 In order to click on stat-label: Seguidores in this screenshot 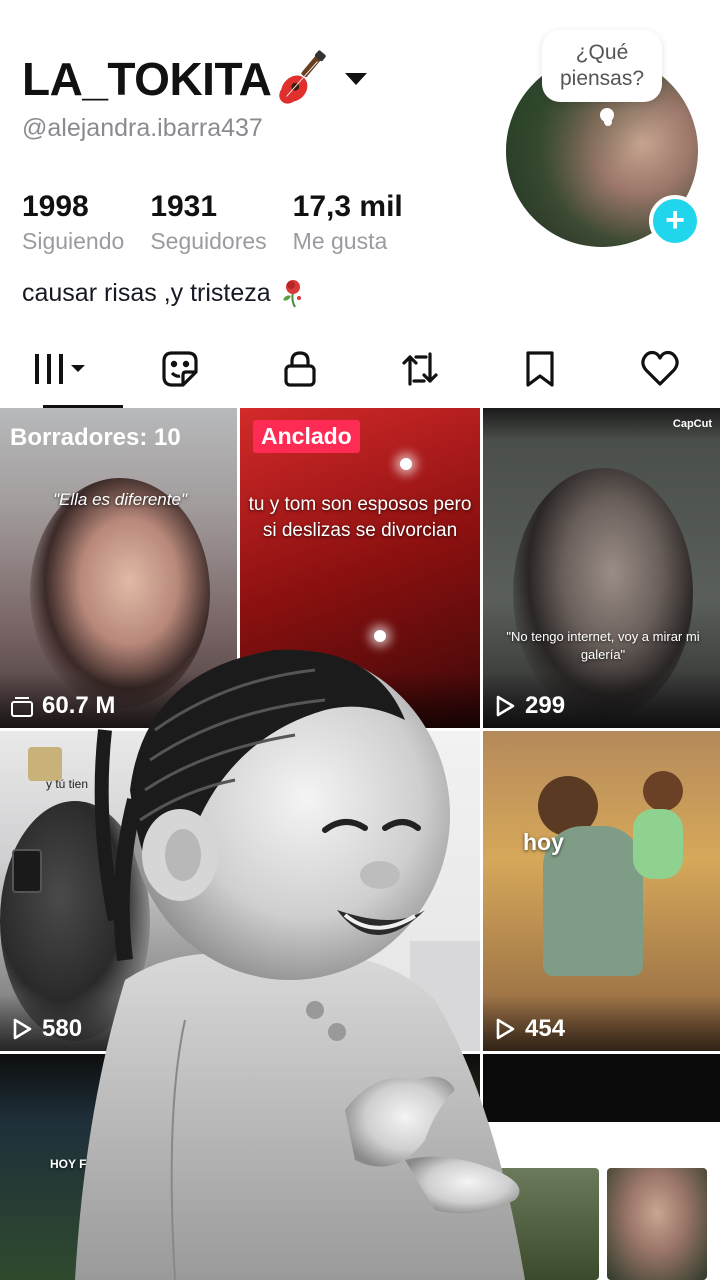, I will do `click(208, 241)`.